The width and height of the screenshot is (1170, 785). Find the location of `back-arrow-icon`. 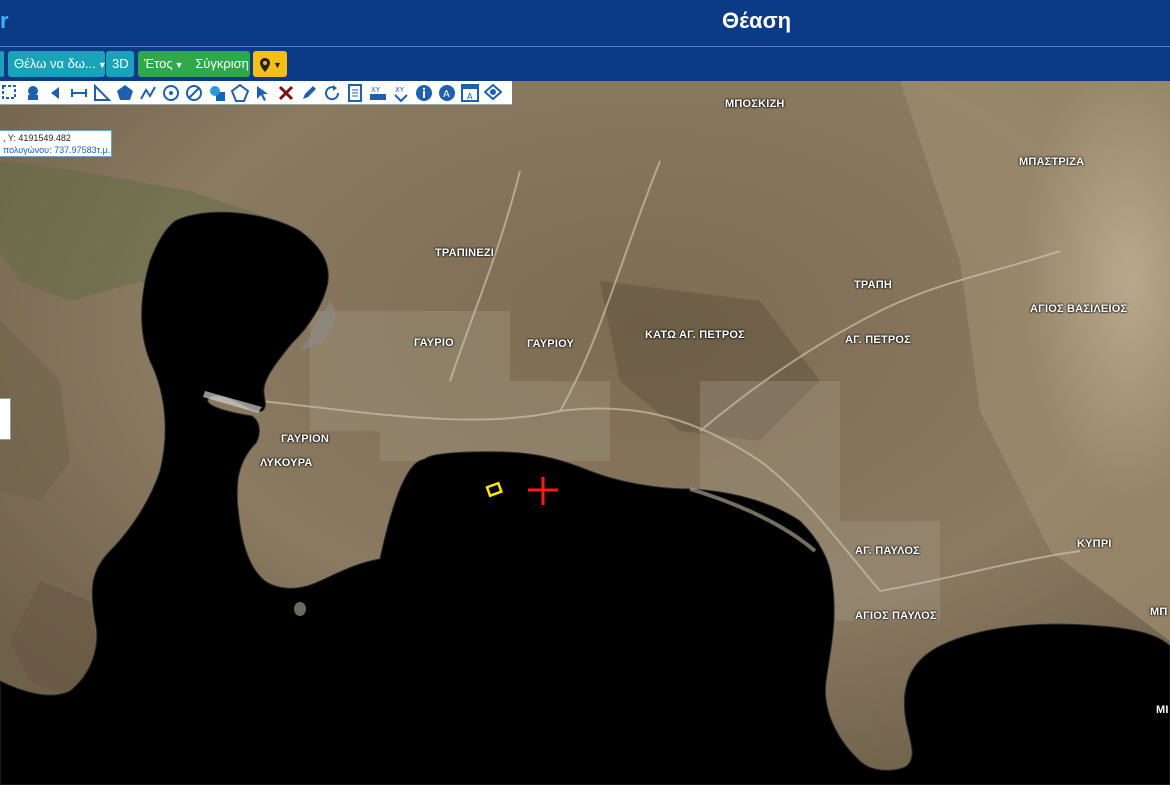

back-arrow-icon is located at coordinates (56, 93).